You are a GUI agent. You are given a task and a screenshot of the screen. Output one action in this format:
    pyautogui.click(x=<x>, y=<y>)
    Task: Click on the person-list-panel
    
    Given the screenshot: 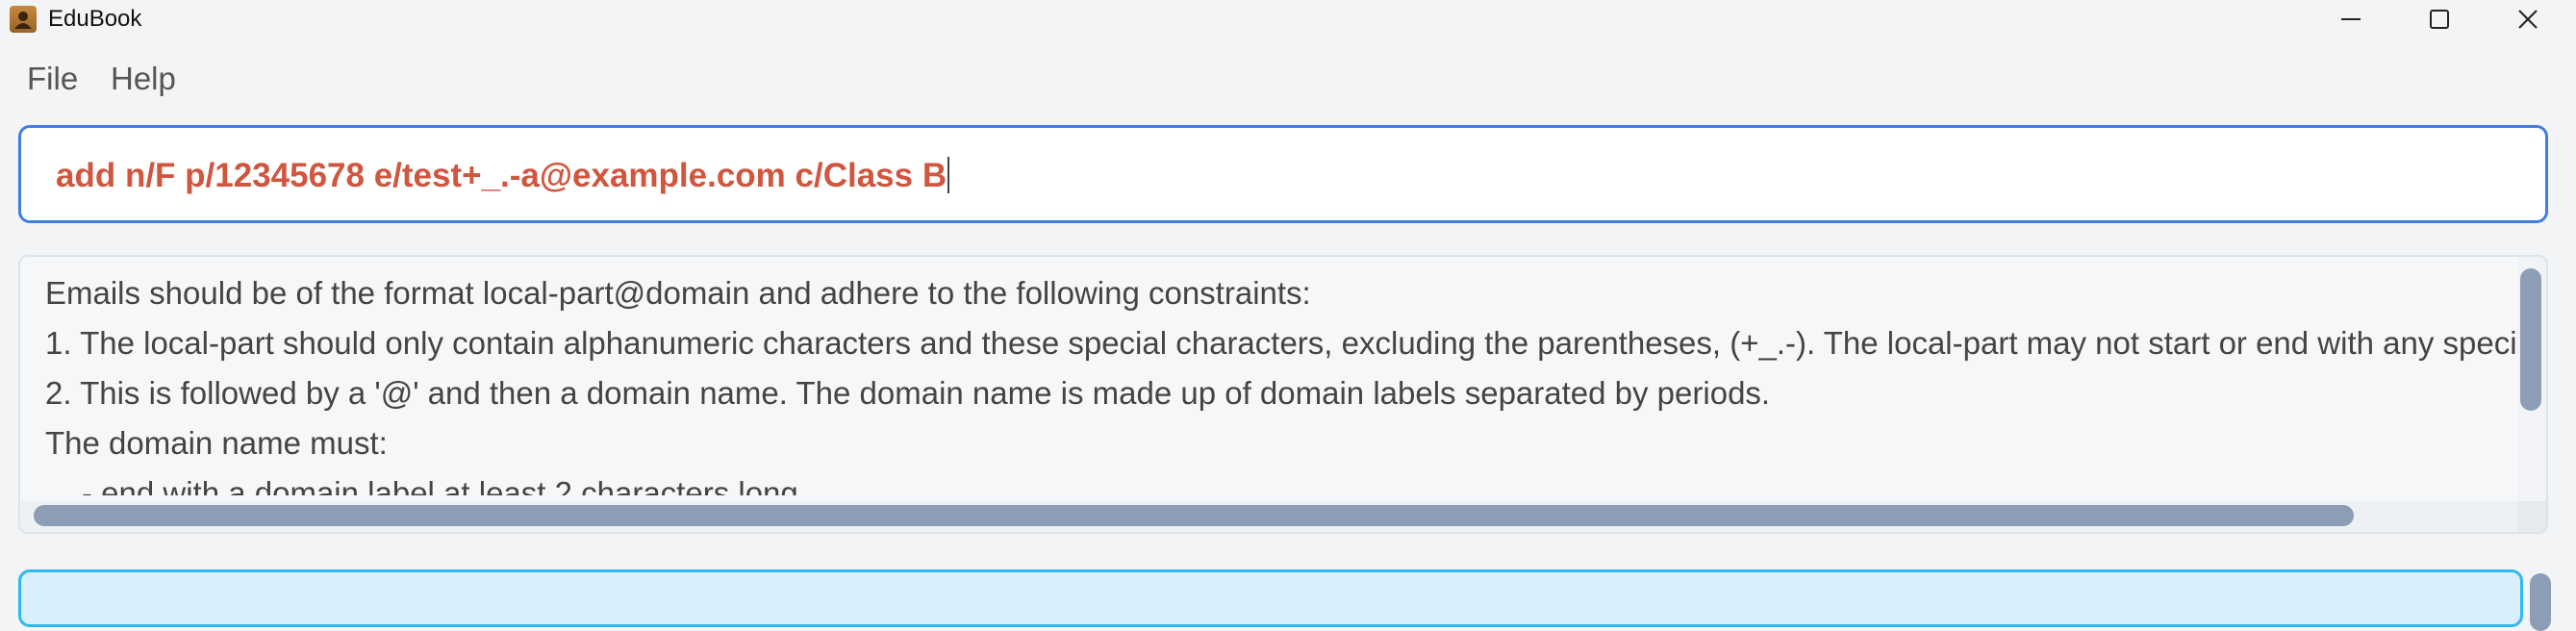 What is the action you would take?
    pyautogui.click(x=1270, y=598)
    